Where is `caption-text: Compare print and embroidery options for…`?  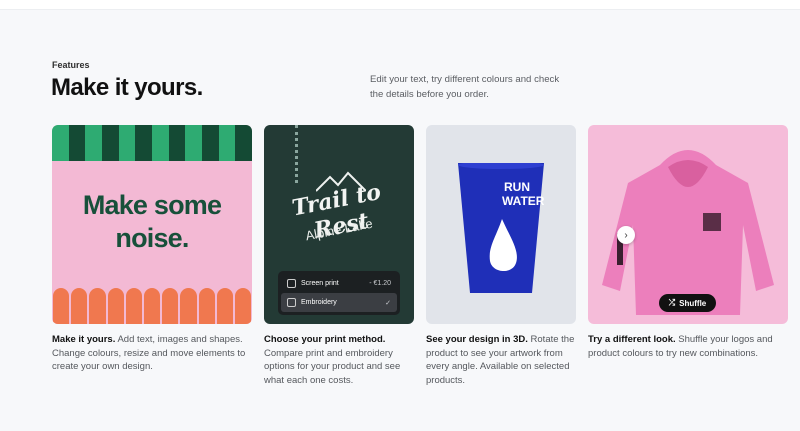
caption-text: Compare print and embroidery options for… is located at coordinates (332, 366).